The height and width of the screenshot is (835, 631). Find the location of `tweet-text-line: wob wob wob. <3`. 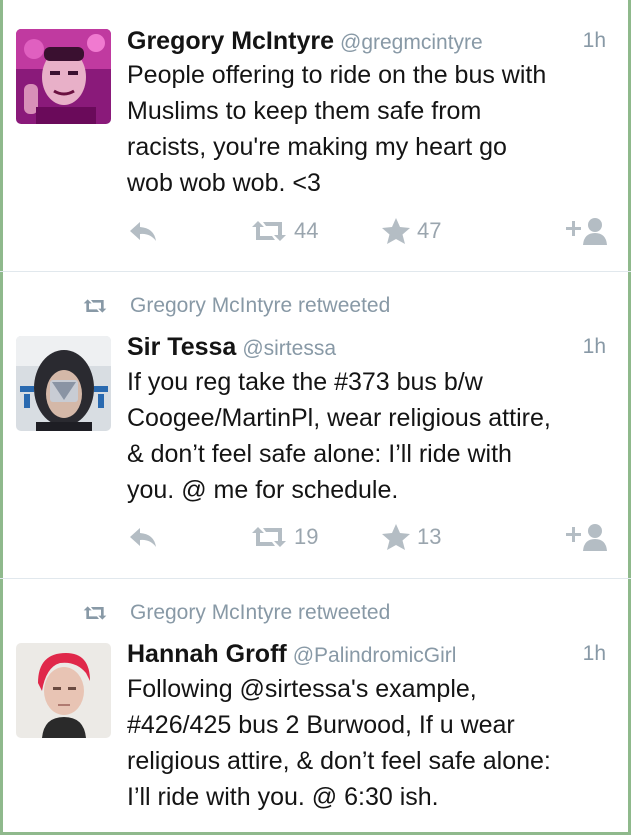

tweet-text-line: wob wob wob. <3 is located at coordinates (224, 183).